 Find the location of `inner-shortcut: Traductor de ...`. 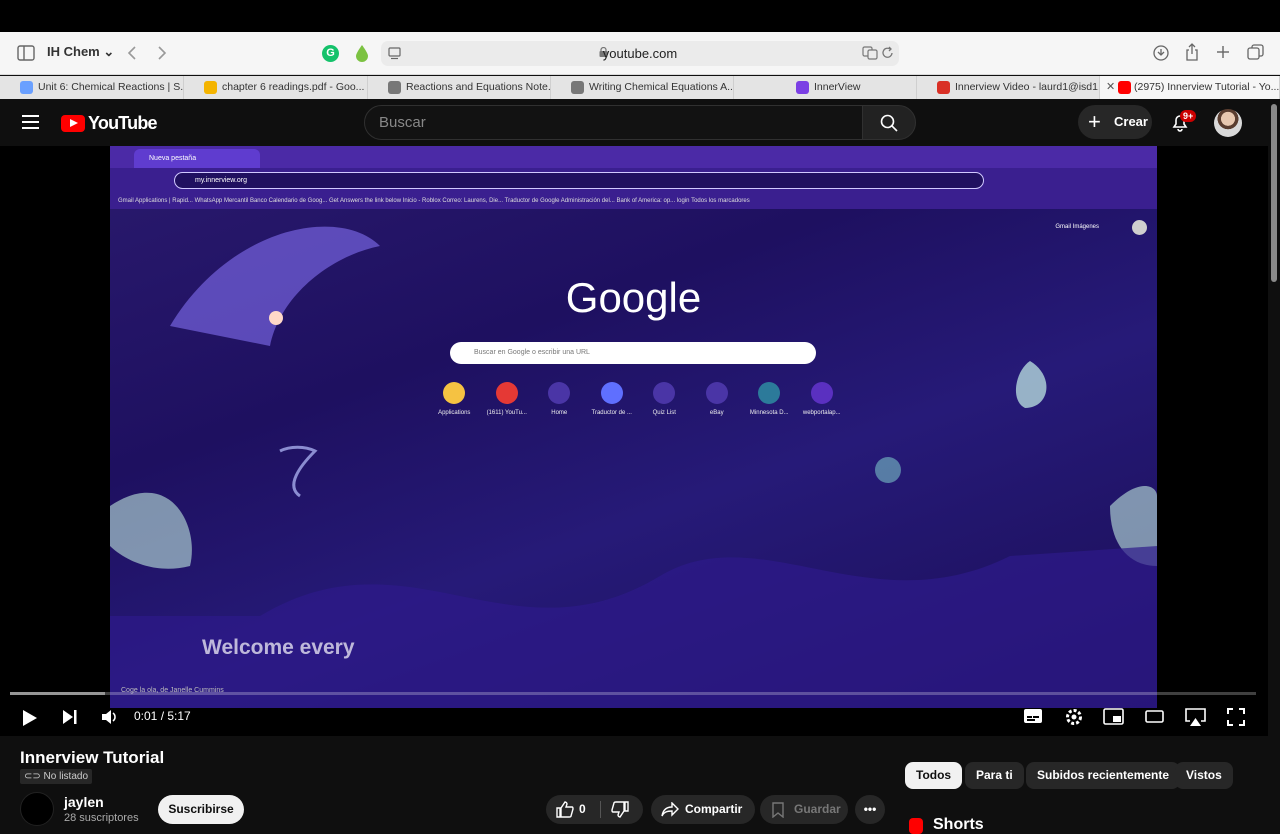

inner-shortcut: Traductor de ... is located at coordinates (612, 399).